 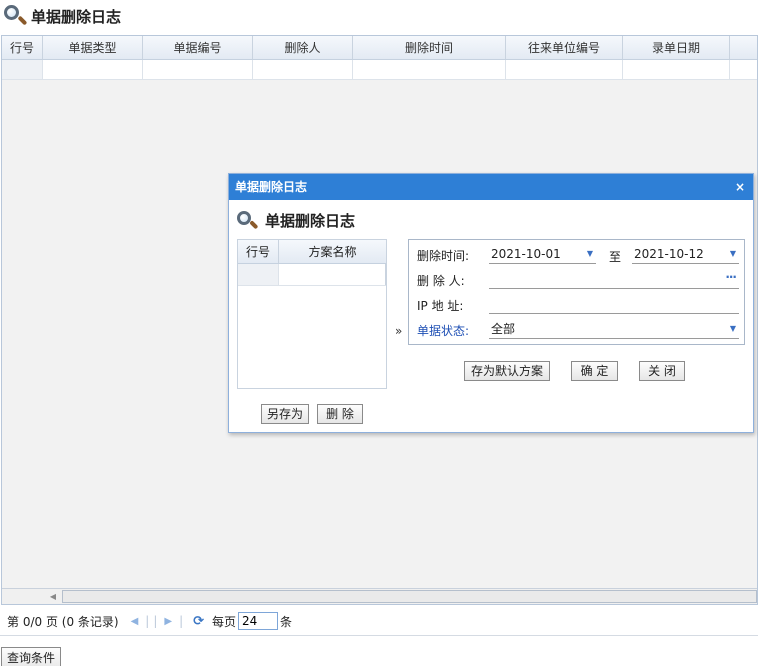 I want to click on refresh-icon: ⟳, so click(x=198, y=621).